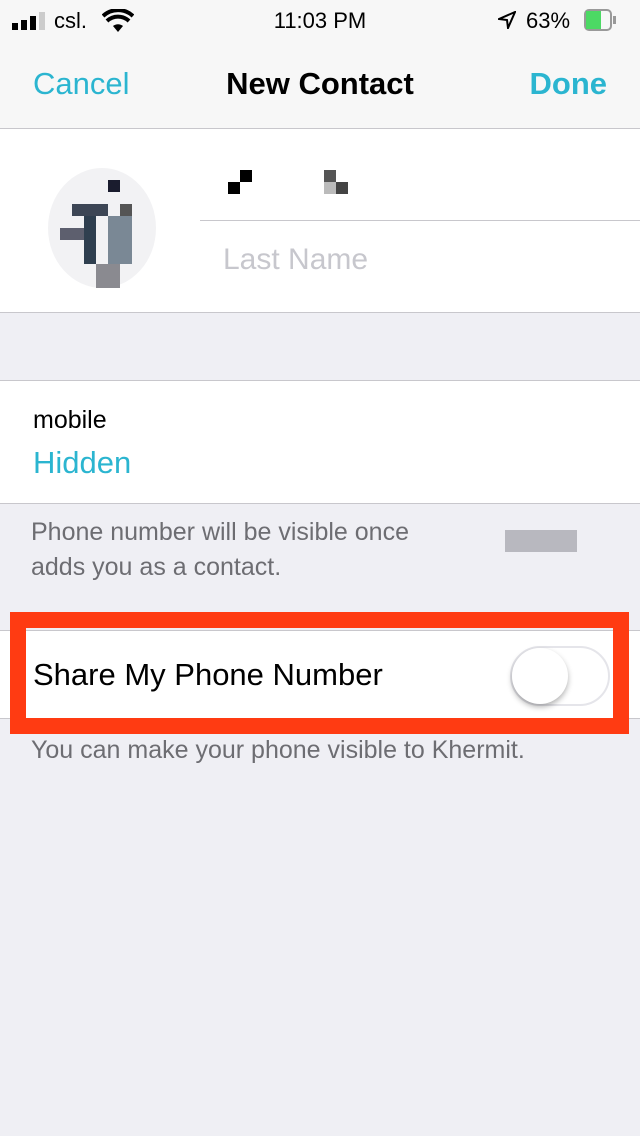 The width and height of the screenshot is (640, 1136). What do you see at coordinates (156, 567) in the screenshot?
I see `phone-note-line2: adds you as a contact.` at bounding box center [156, 567].